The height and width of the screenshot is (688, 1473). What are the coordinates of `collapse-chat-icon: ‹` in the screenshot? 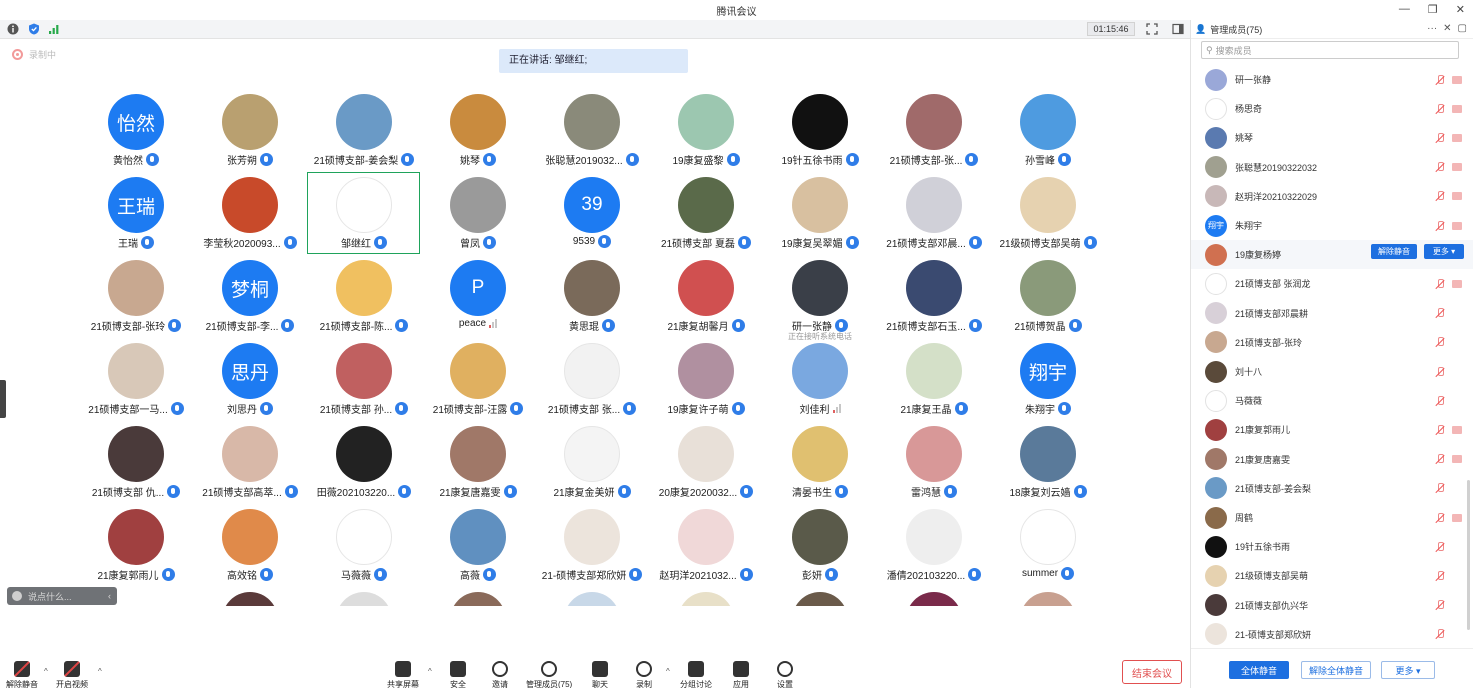 It's located at (109, 596).